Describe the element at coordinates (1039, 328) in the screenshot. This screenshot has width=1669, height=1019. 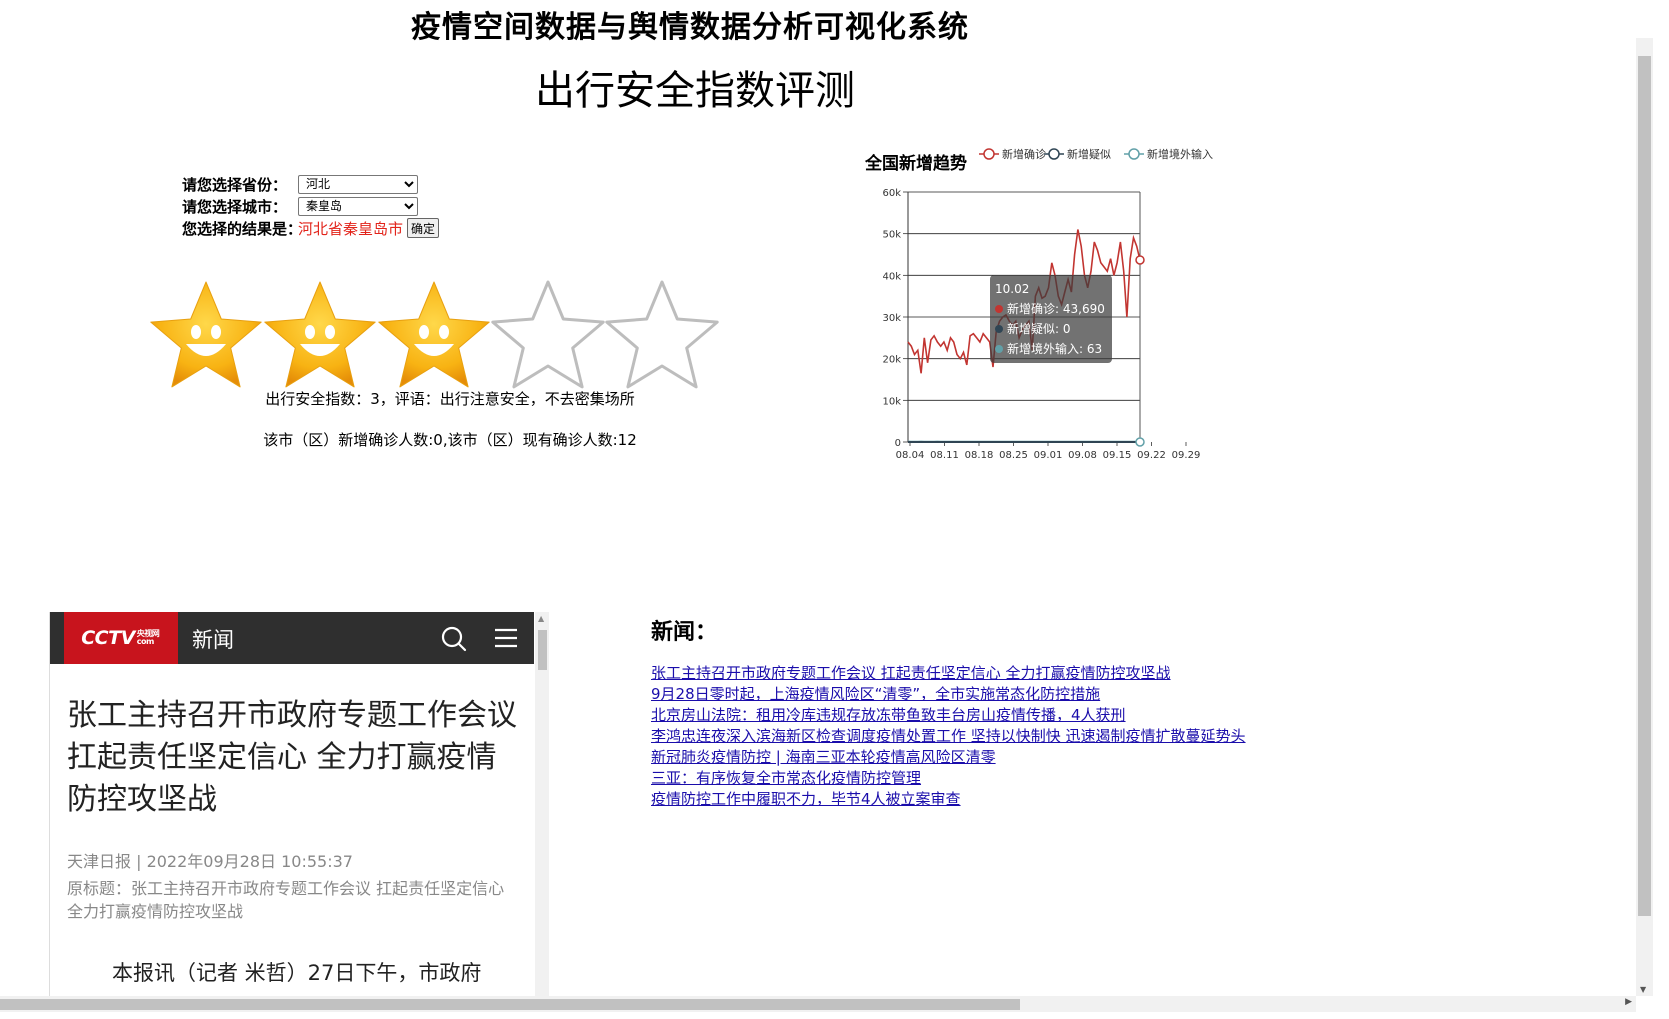
I see `tooltip-line: 新增疑似: 0` at that location.